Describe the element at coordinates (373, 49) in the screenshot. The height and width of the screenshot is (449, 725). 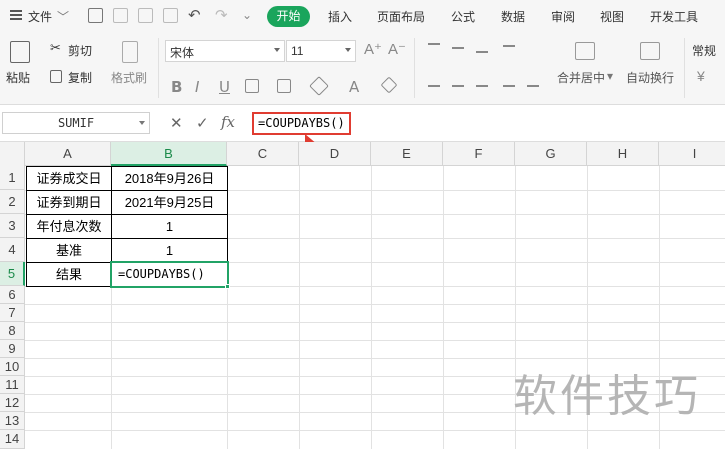
I see `increase-font-icon: A⁺` at that location.